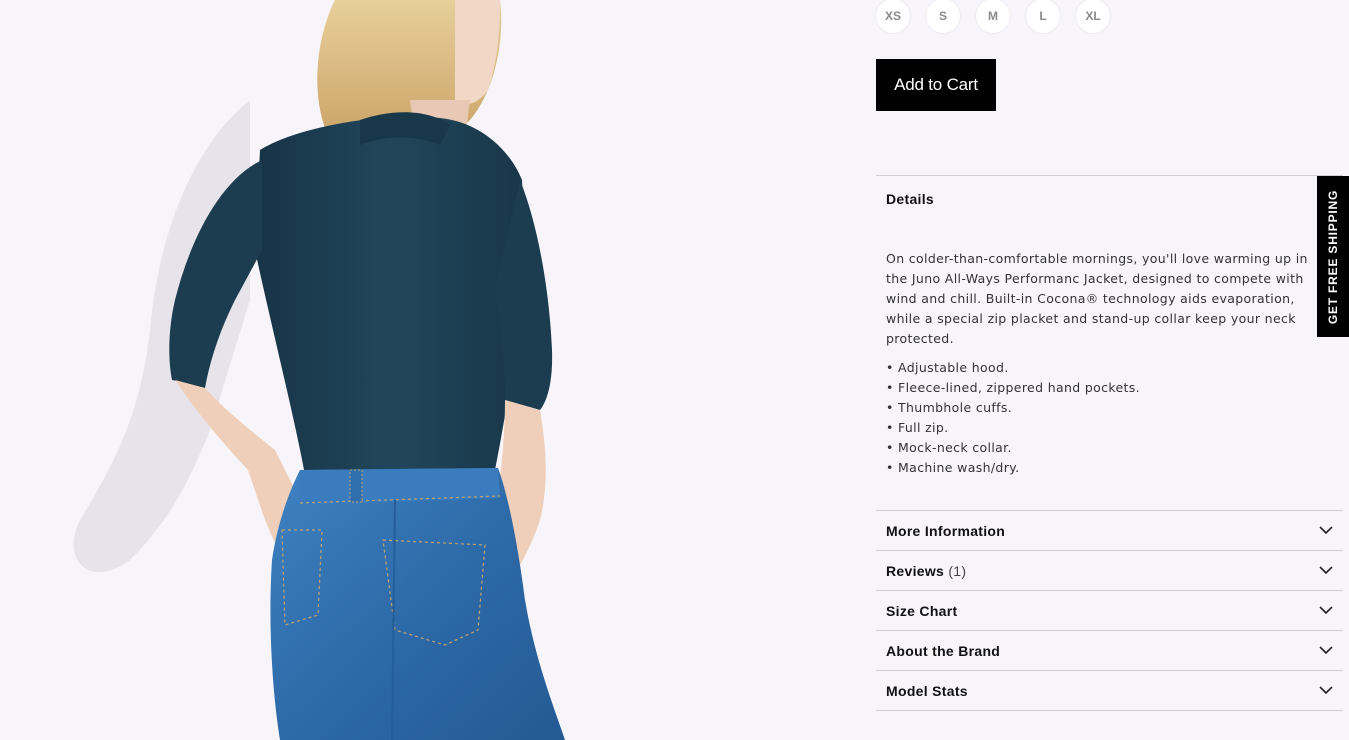 Image resolution: width=1349 pixels, height=740 pixels. Describe the element at coordinates (1109, 530) in the screenshot. I see `accordion-more-information: More Information` at that location.